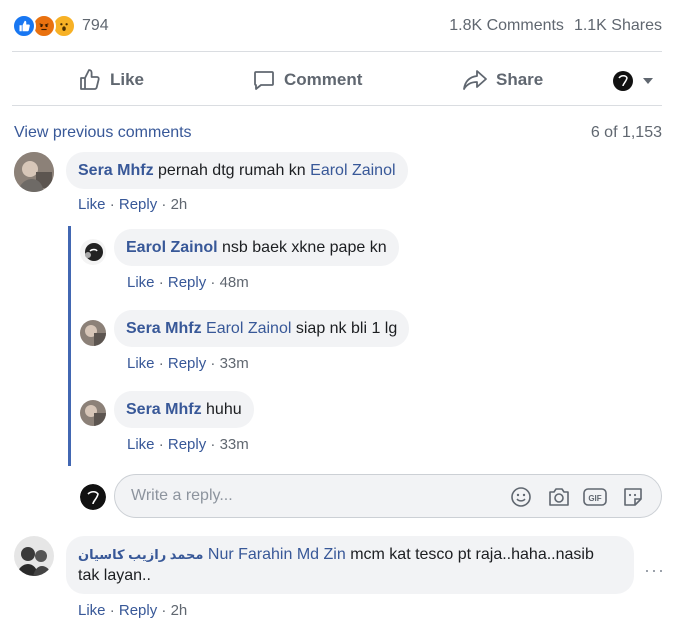 The image size is (680, 627). I want to click on share-arrow-icon, so click(475, 80).